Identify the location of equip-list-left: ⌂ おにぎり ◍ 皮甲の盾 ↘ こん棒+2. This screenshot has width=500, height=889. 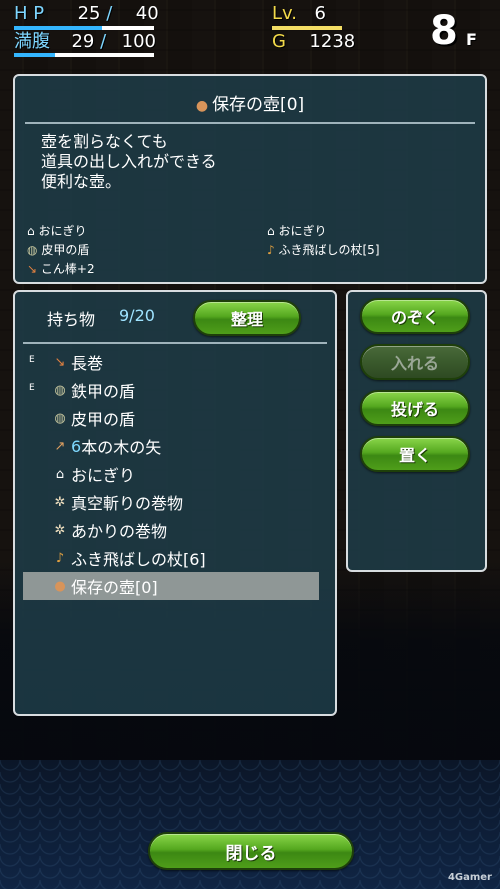
(61, 250).